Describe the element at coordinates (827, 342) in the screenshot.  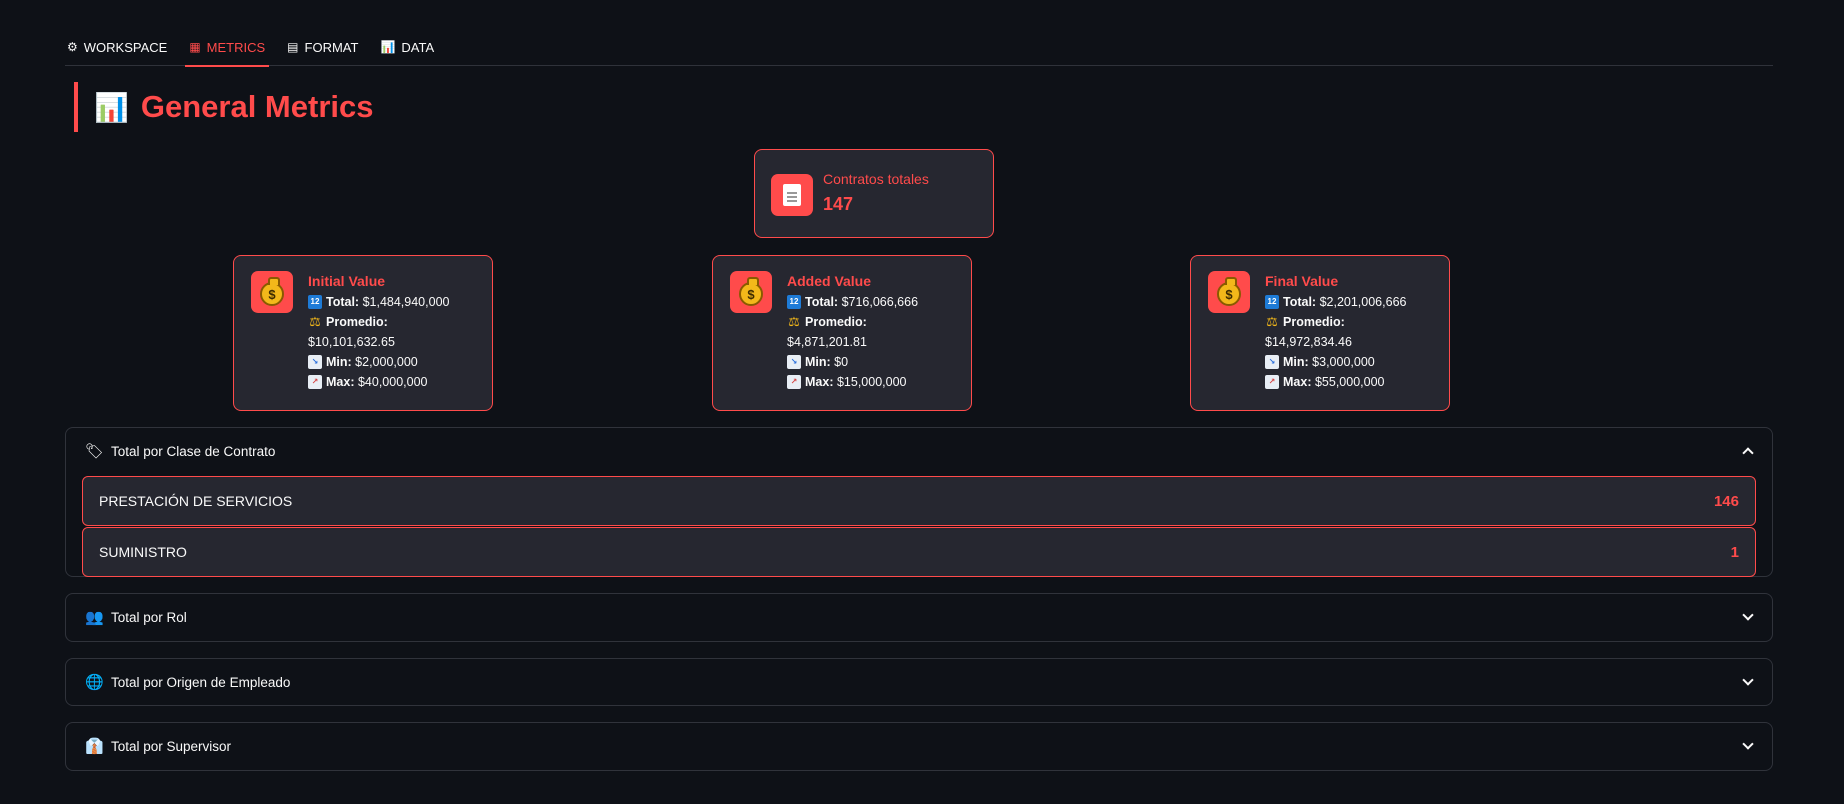
I see `average-value: $4,871,201.81` at that location.